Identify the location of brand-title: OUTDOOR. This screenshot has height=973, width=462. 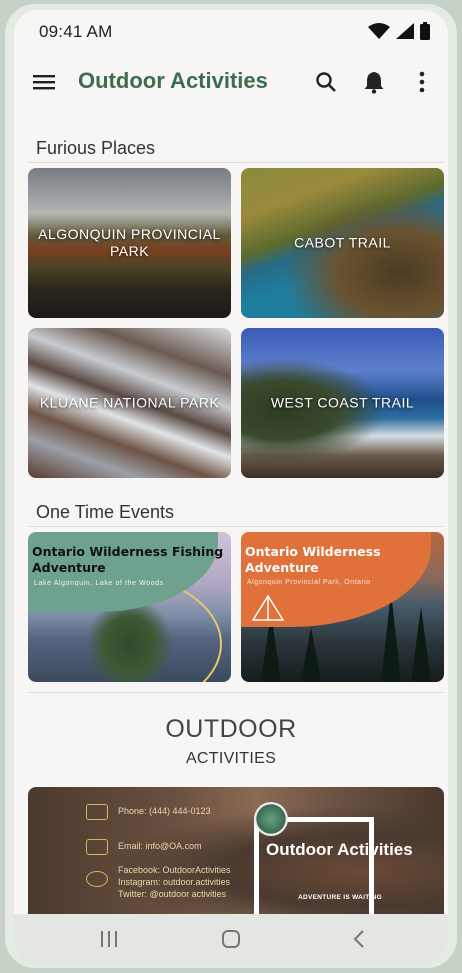
(231, 729).